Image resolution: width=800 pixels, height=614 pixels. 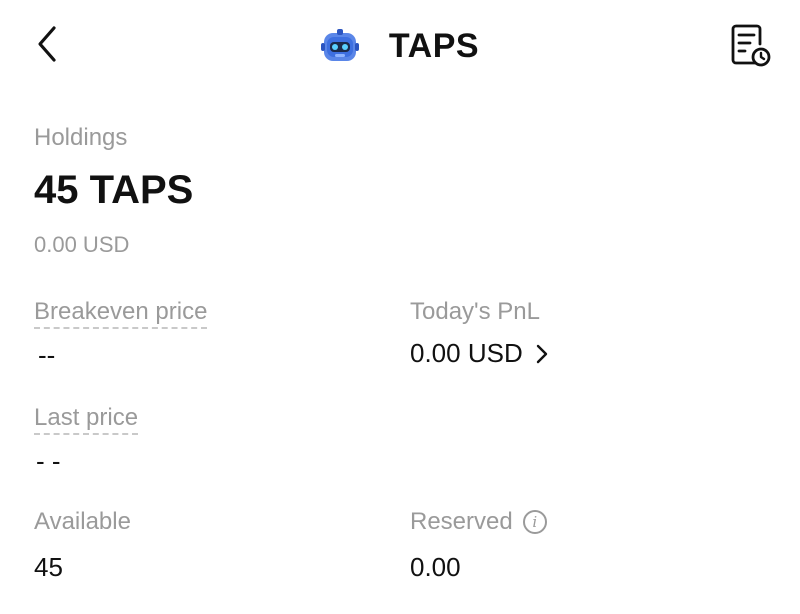 What do you see at coordinates (82, 521) in the screenshot?
I see `available-label: Available` at bounding box center [82, 521].